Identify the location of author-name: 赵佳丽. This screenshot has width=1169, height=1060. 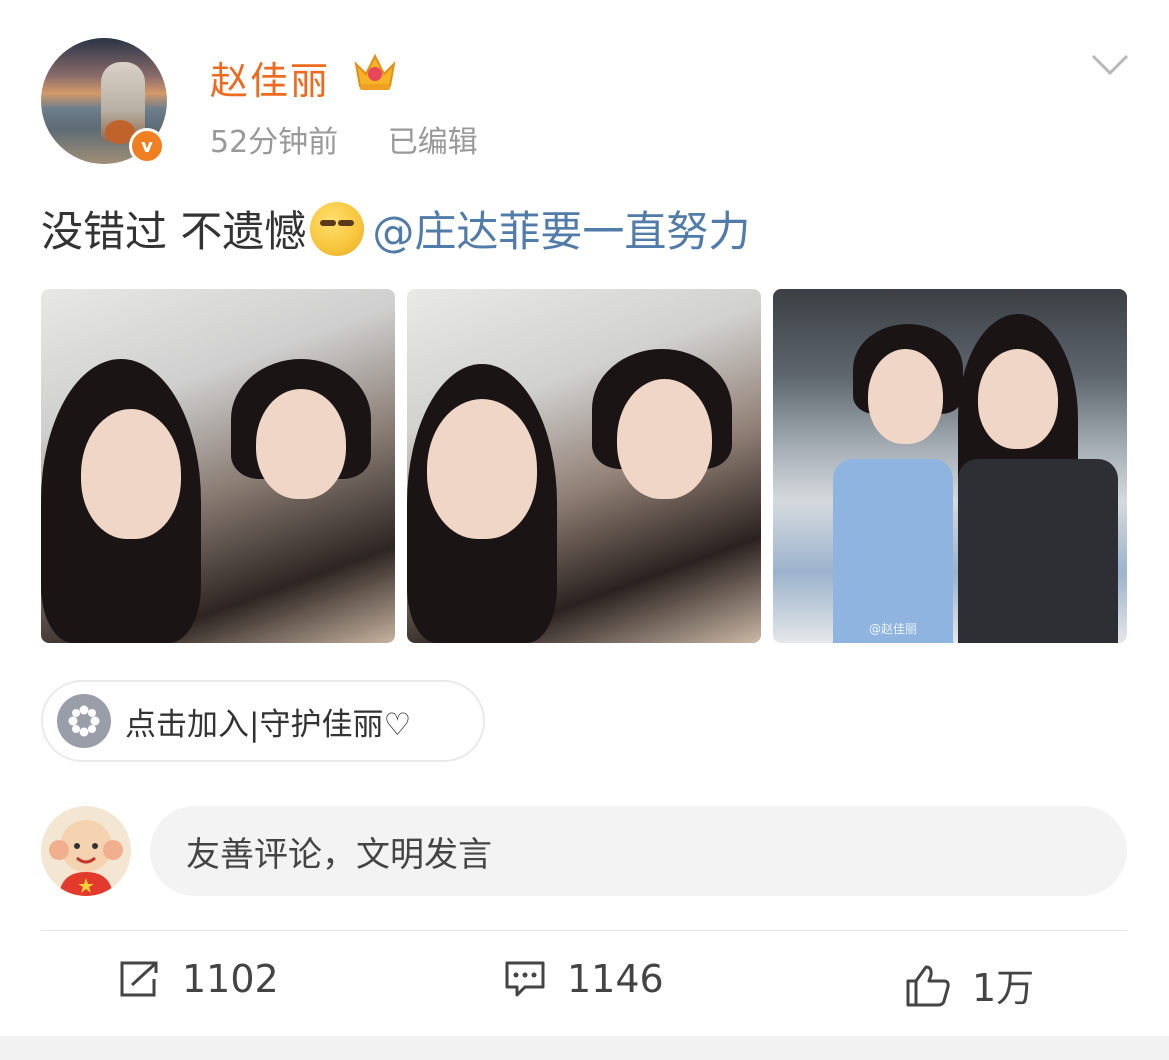
(270, 77).